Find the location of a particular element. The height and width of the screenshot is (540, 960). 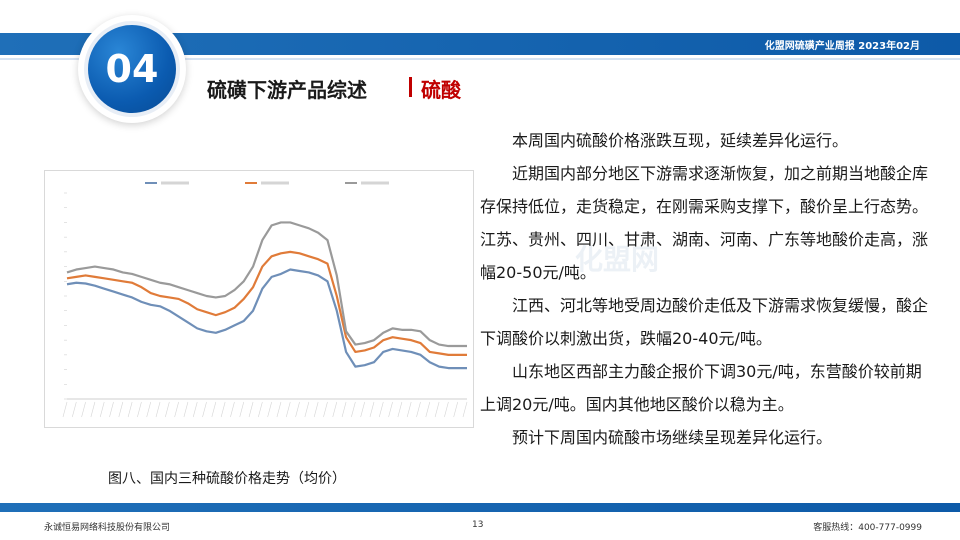

paragraph: 本周国内硫酸价格涨跌互现，延续差异化运行。 is located at coordinates (680, 140).